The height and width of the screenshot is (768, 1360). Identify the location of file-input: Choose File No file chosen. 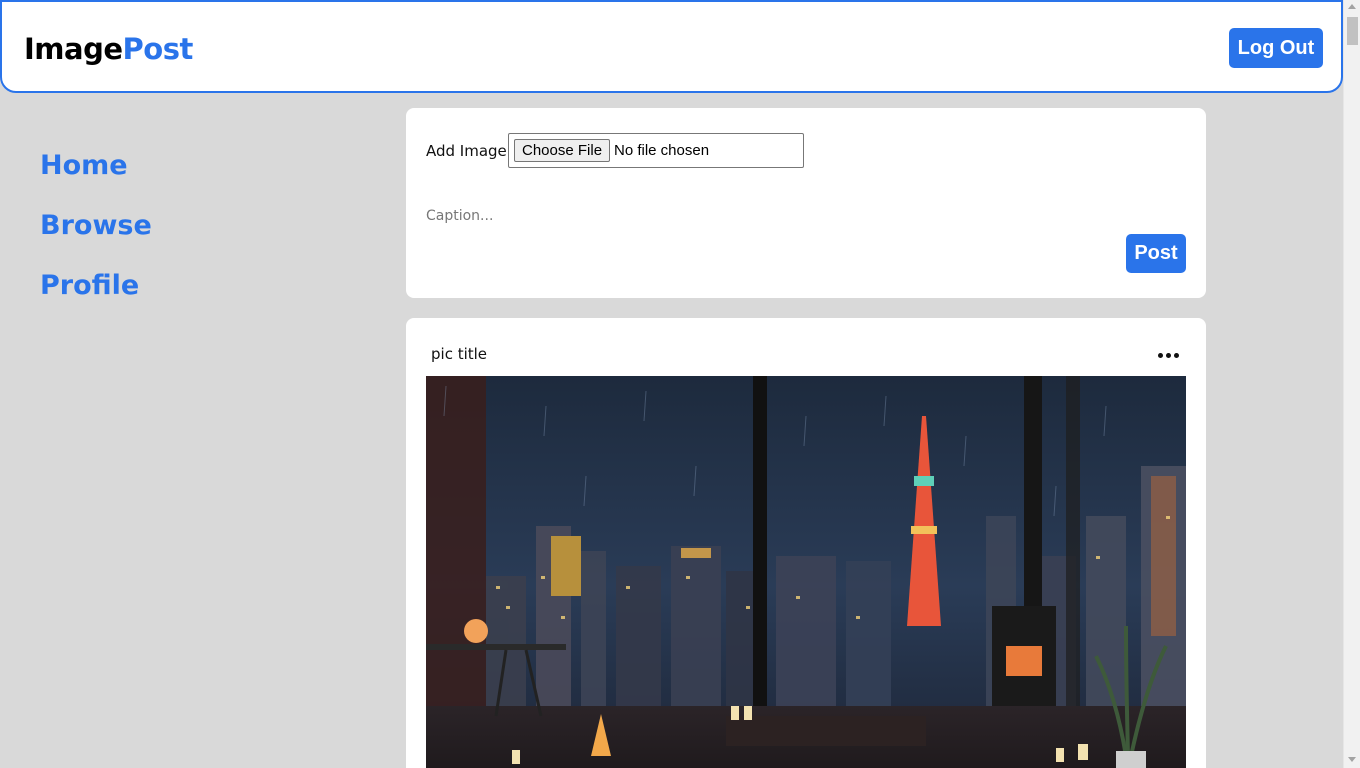
(656, 150).